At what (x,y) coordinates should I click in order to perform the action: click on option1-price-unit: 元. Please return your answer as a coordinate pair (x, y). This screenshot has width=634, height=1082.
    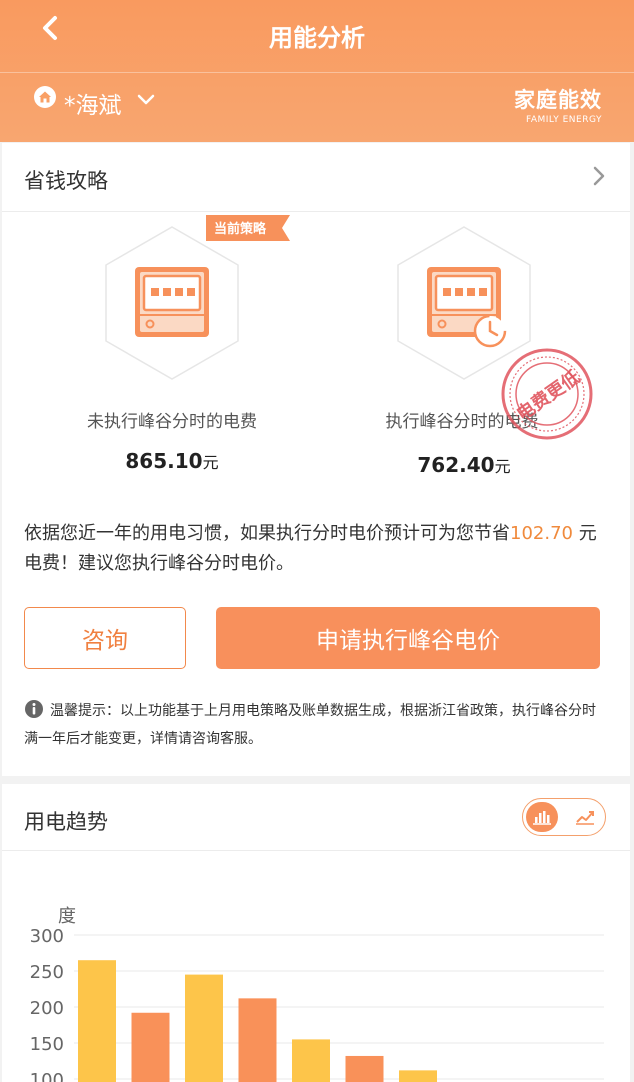
    Looking at the image, I should click on (210, 462).